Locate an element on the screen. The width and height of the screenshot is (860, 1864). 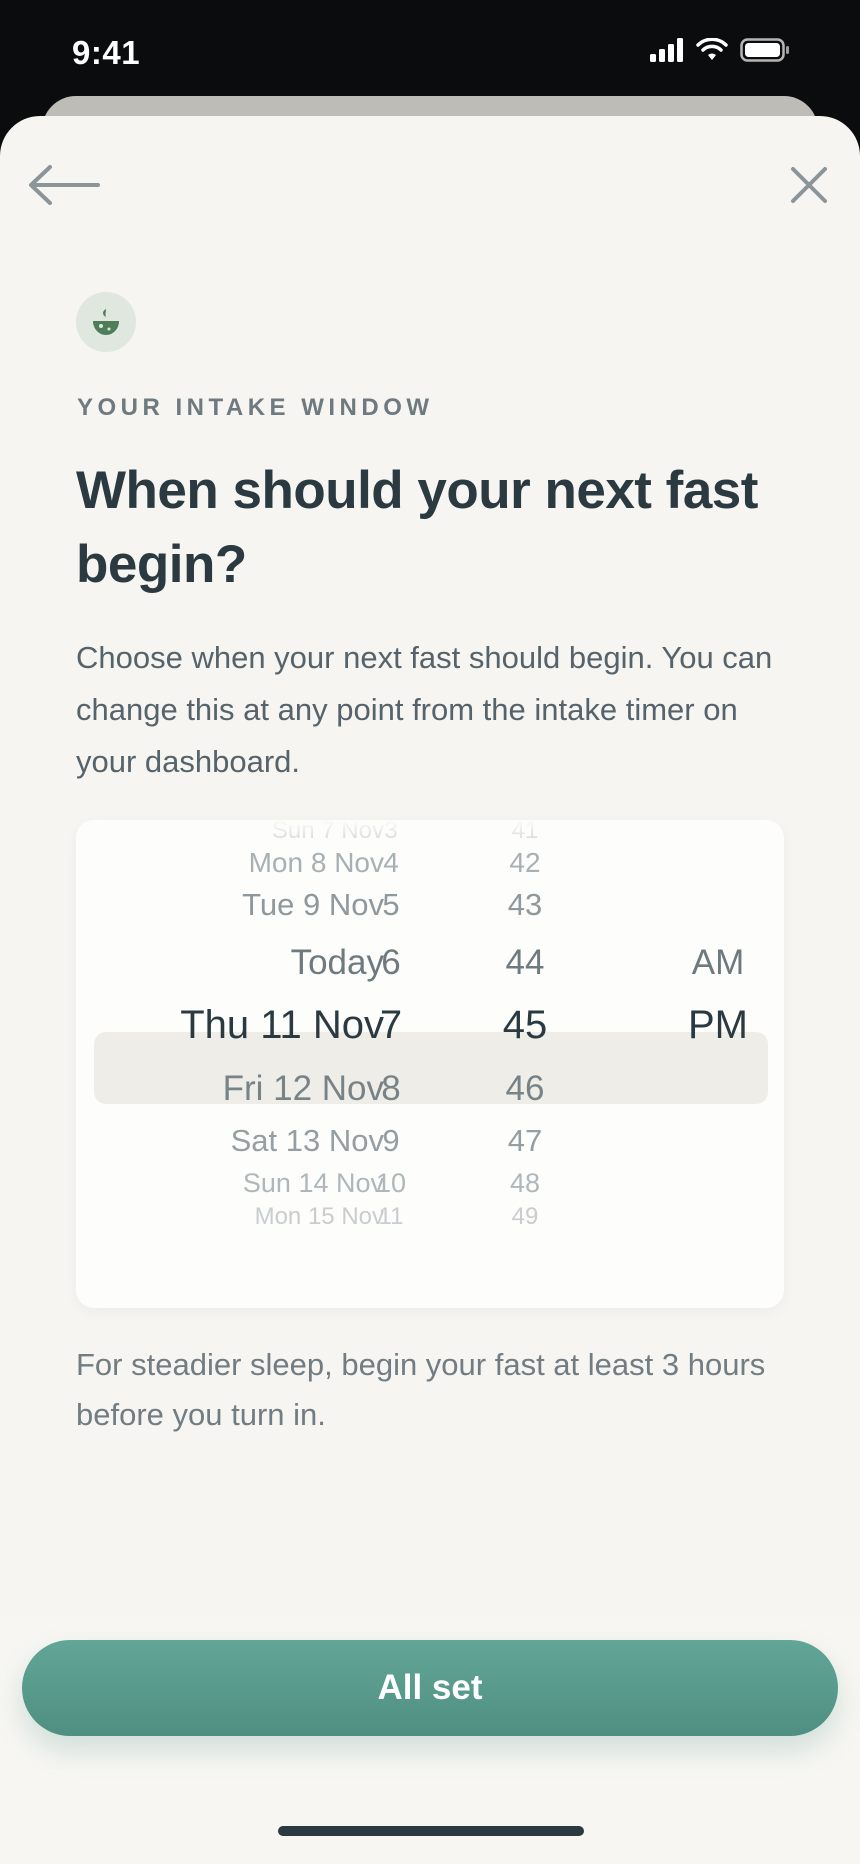
picker-fade-bottom is located at coordinates (430, 1294).